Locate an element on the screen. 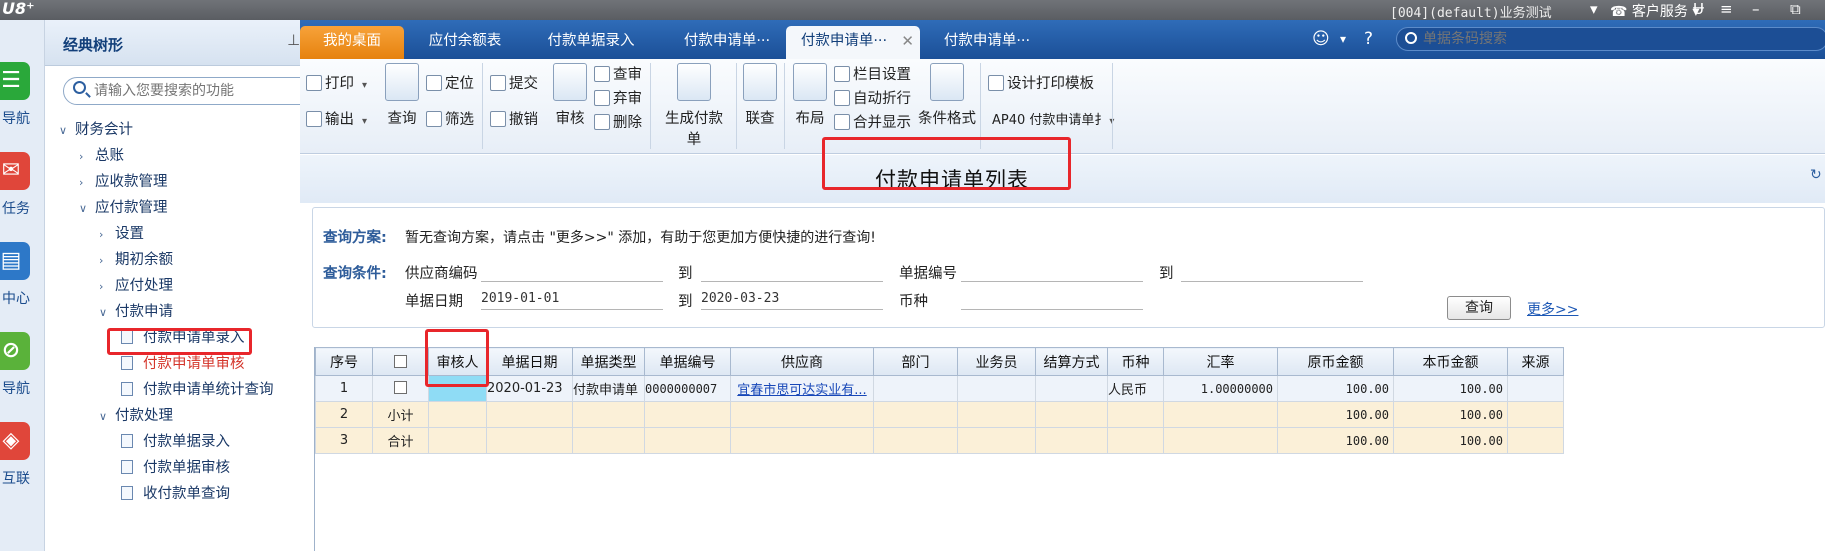  merge-display-button: 合并显示 is located at coordinates (872, 121).